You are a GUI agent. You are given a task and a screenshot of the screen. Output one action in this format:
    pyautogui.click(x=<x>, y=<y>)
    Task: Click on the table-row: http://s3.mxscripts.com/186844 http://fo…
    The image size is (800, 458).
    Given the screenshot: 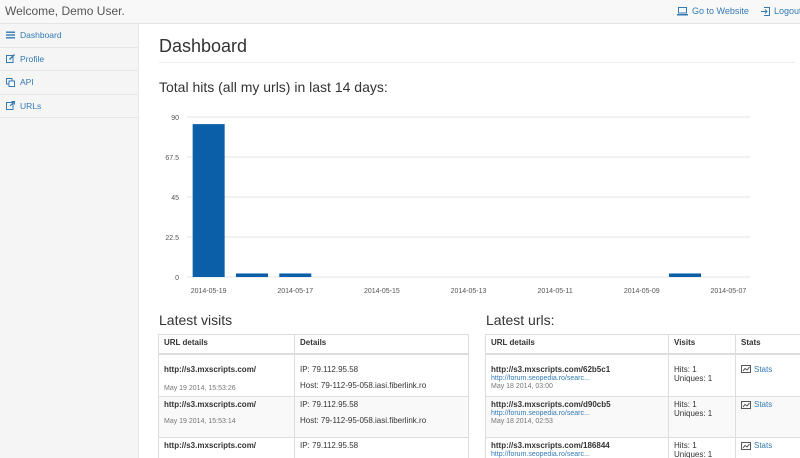 What is the action you would take?
    pyautogui.click(x=642, y=447)
    